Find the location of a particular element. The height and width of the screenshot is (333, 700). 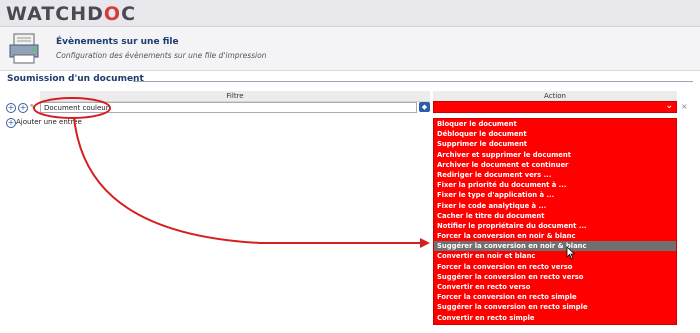

annotation-circle is located at coordinates (72, 108).